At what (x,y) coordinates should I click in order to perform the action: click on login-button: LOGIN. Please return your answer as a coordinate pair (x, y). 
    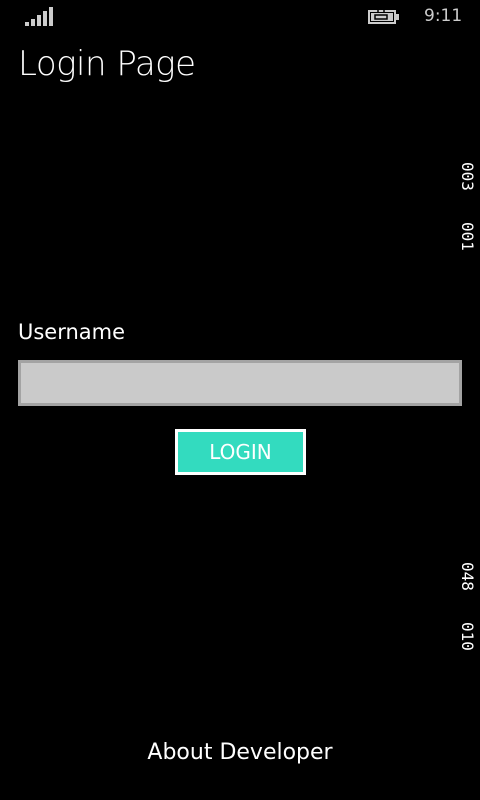
    Looking at the image, I should click on (240, 452).